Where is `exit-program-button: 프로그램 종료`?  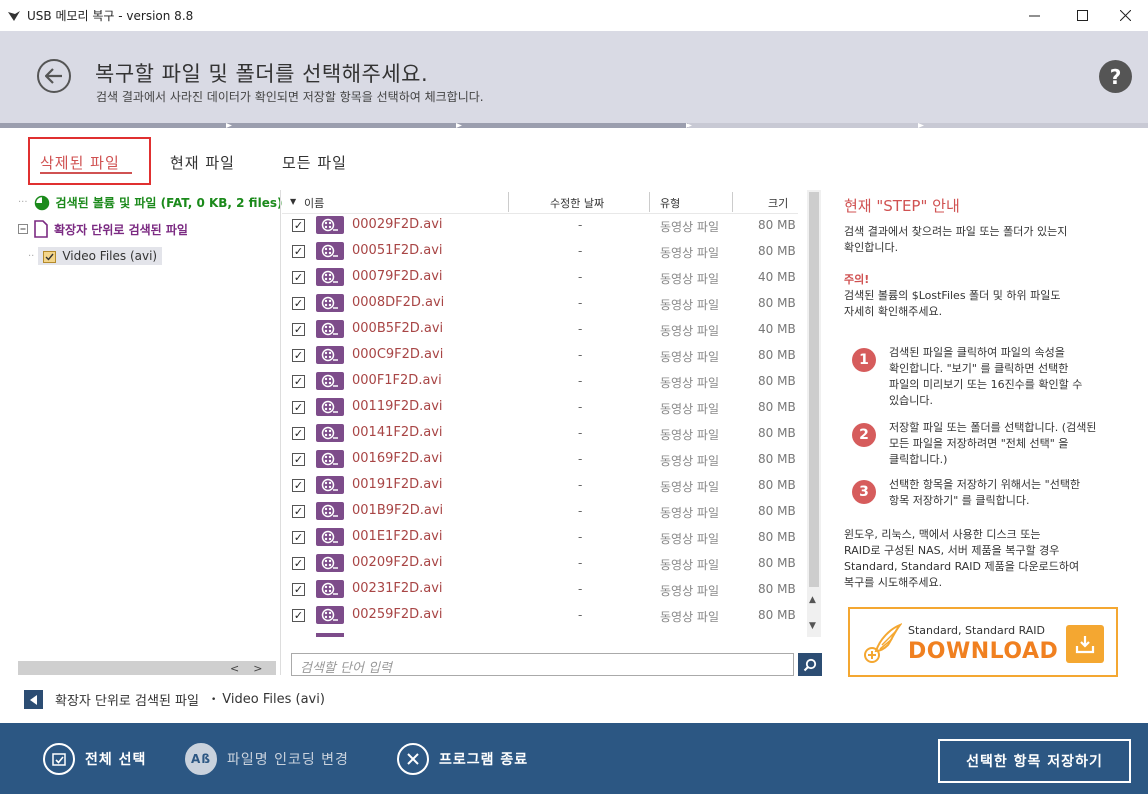 exit-program-button: 프로그램 종료 is located at coordinates (462, 759).